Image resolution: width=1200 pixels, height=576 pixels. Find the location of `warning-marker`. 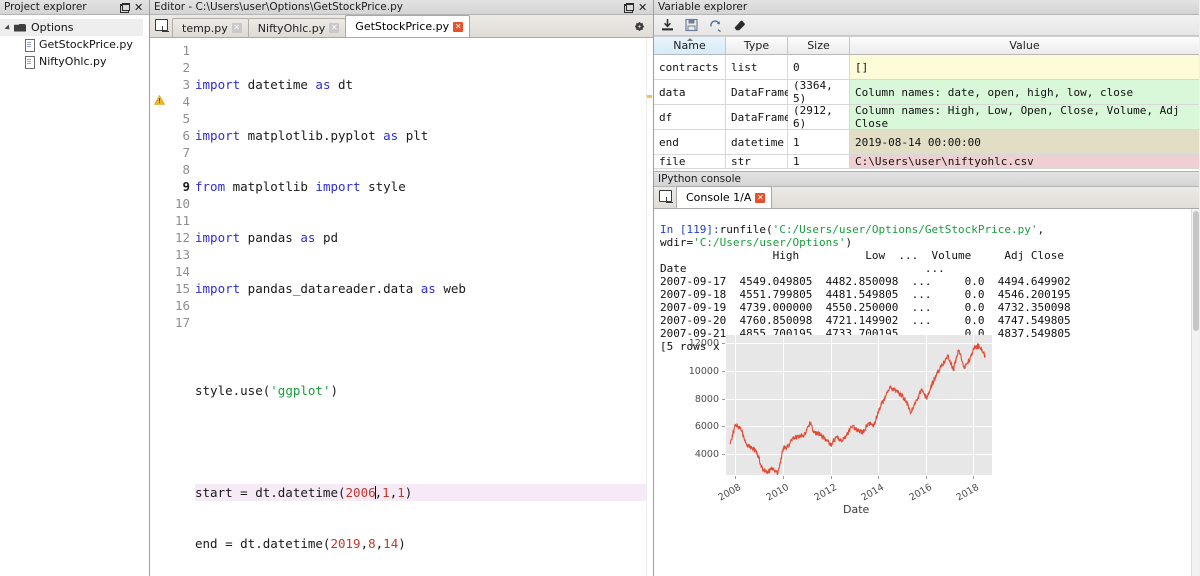

warning-marker is located at coordinates (649, 96).